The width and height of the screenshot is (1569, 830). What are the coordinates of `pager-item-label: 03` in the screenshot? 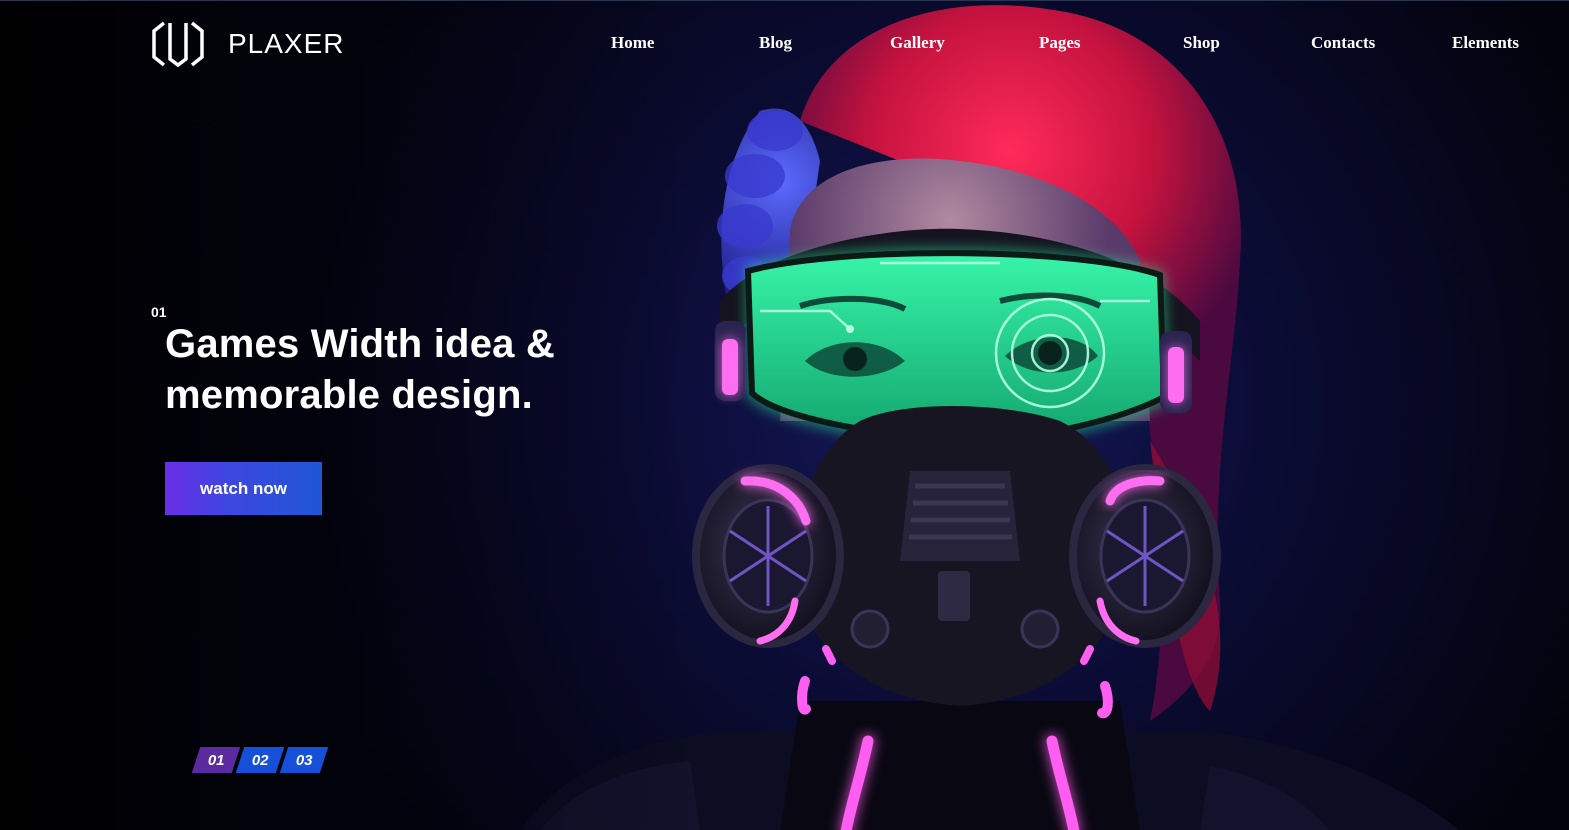 It's located at (304, 760).